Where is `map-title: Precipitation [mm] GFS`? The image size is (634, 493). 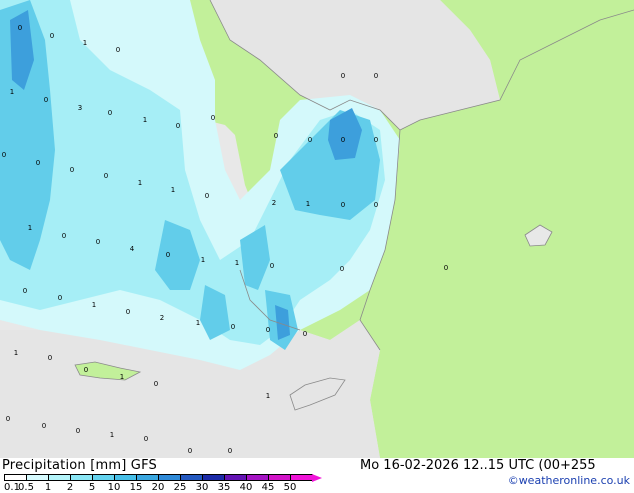 map-title: Precipitation [mm] GFS is located at coordinates (79, 465).